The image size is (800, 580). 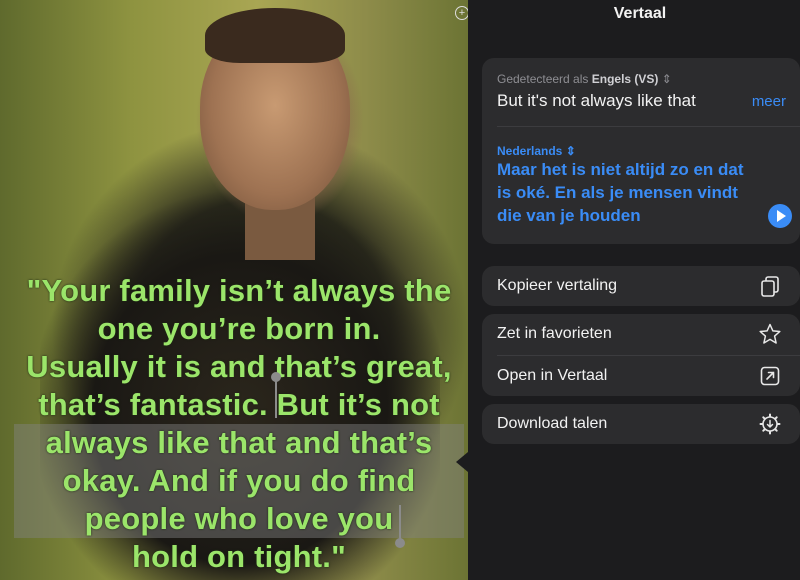 What do you see at coordinates (770, 376) in the screenshot?
I see `open-external-icon` at bounding box center [770, 376].